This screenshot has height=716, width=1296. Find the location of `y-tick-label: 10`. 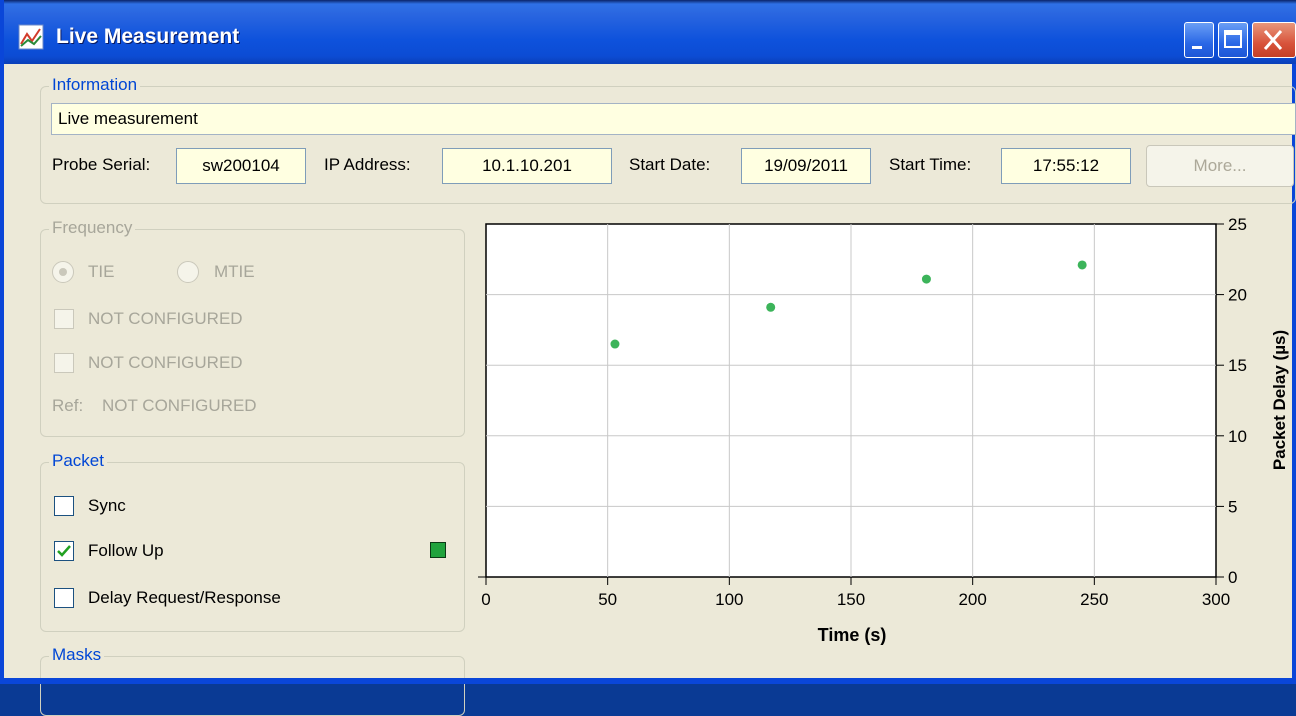

y-tick-label: 10 is located at coordinates (1237, 436).